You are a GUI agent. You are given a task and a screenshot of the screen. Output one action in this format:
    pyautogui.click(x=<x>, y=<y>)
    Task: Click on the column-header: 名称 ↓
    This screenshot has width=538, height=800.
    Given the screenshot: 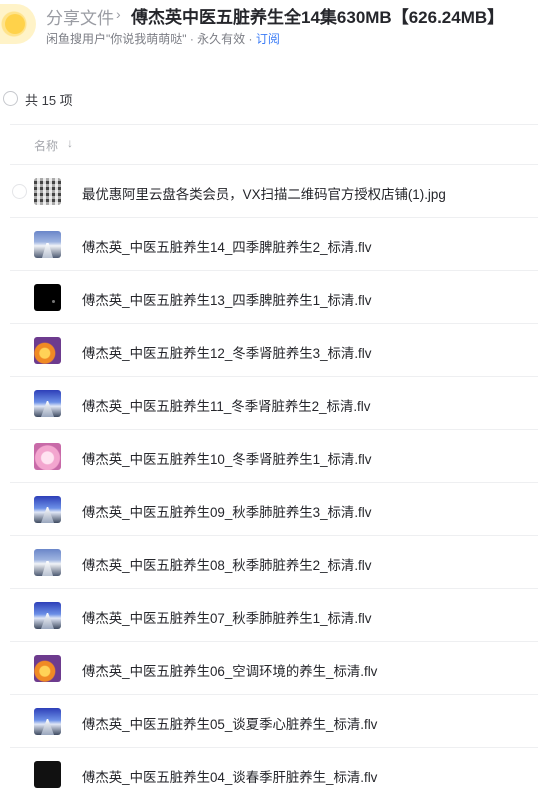 What is the action you would take?
    pyautogui.click(x=274, y=144)
    